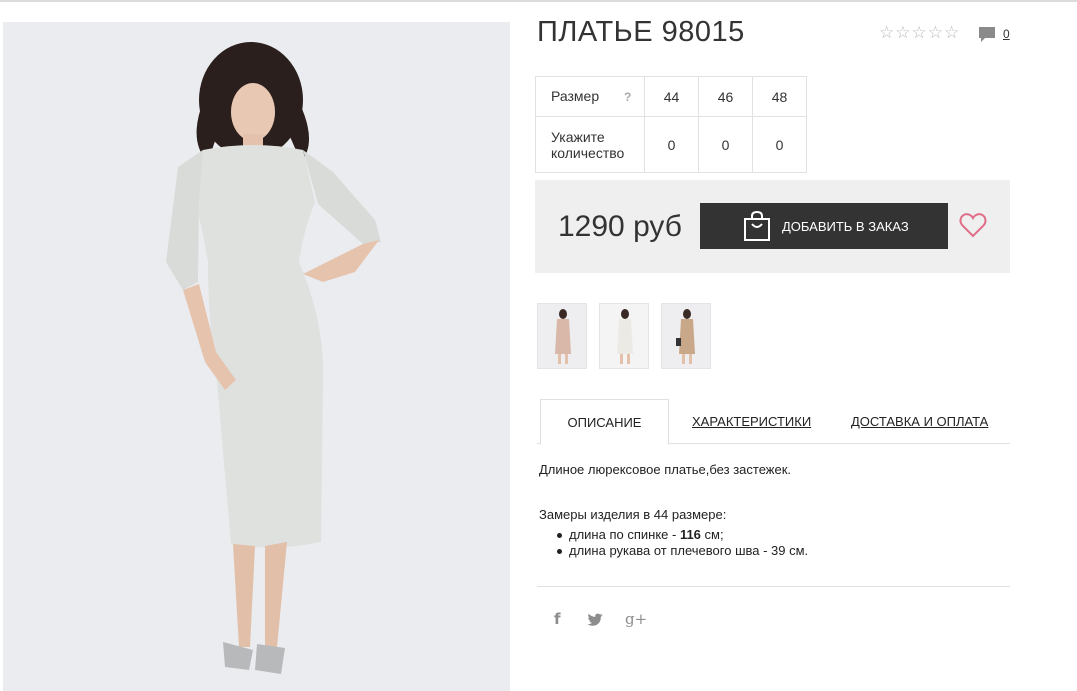 The image size is (1077, 691). I want to click on thumbnail-pink, so click(562, 336).